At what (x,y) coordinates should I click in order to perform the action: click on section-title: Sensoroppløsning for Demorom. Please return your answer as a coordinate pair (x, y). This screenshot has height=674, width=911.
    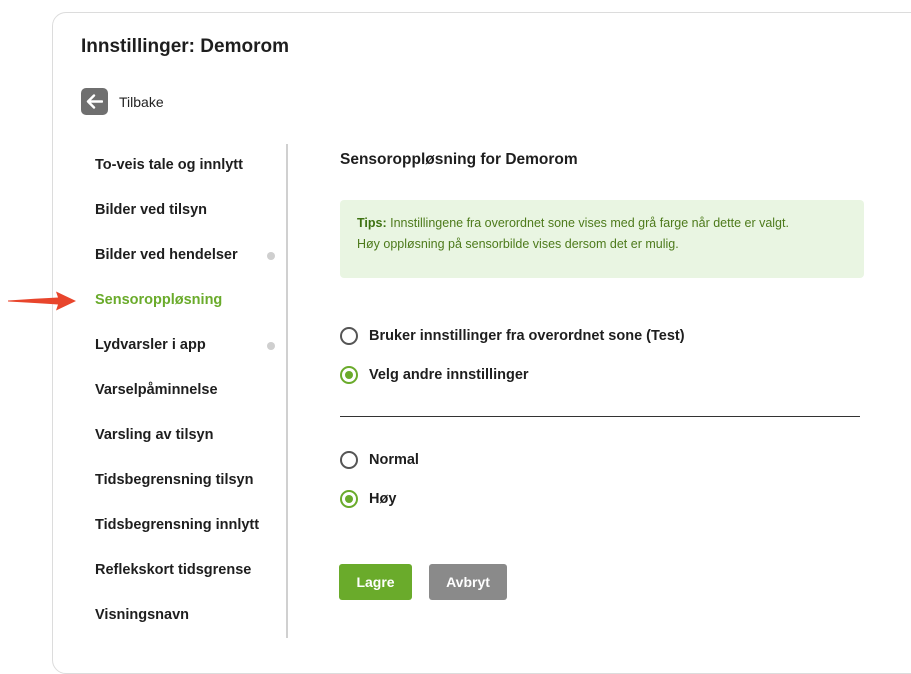
    Looking at the image, I should click on (459, 159).